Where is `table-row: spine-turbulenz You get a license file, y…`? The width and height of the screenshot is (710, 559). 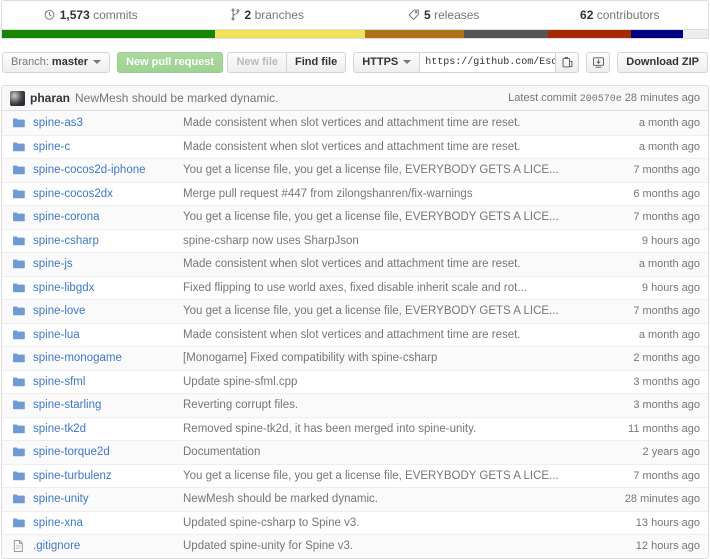 table-row: spine-turbulenz You get a license file, y… is located at coordinates (355, 475).